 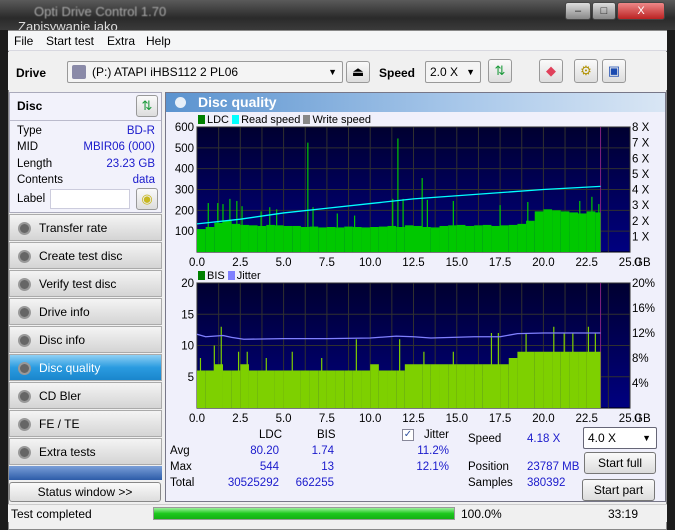 What do you see at coordinates (70, 41) in the screenshot?
I see `menu-start-test: Start test` at bounding box center [70, 41].